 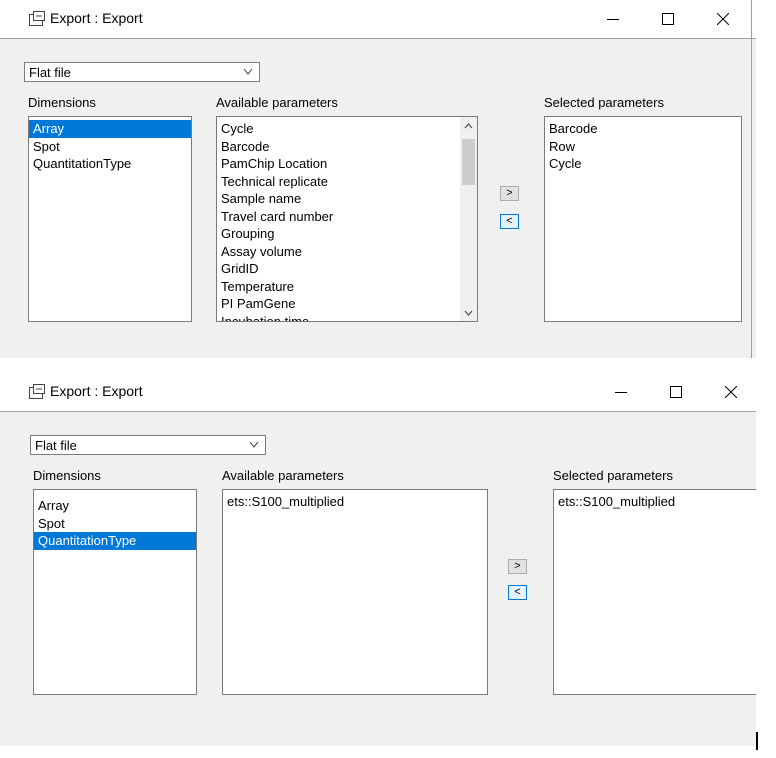 I want to click on available-item: Temperature, so click(x=338, y=287).